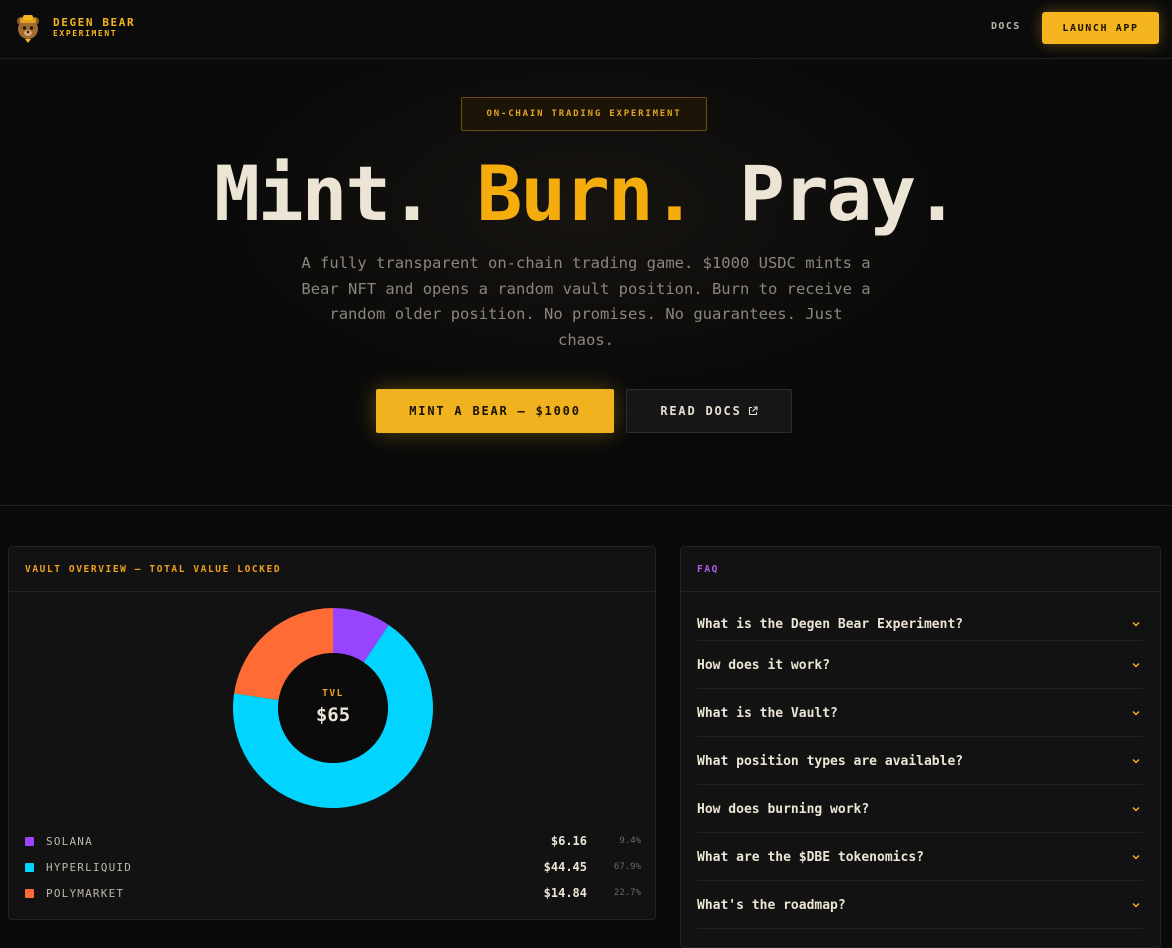 This screenshot has height=948, width=1172. Describe the element at coordinates (830, 624) in the screenshot. I see `faq-question: What is the Degen Bear Experiment?` at that location.